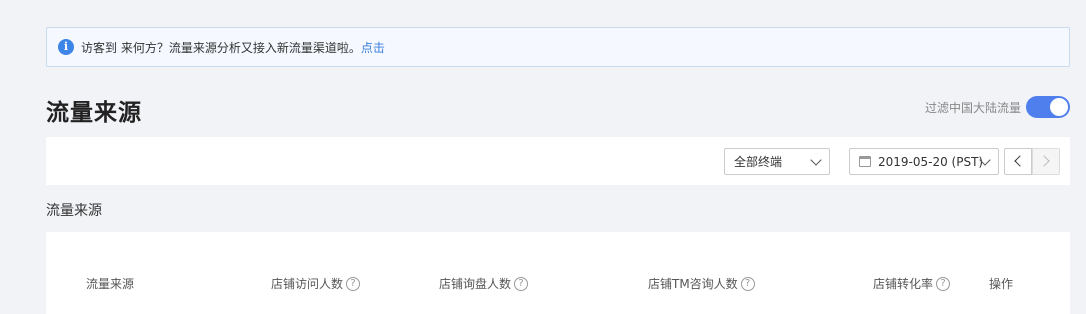  I want to click on column-header-tm-consult: 店铺TM咨询人数 ?, so click(701, 283).